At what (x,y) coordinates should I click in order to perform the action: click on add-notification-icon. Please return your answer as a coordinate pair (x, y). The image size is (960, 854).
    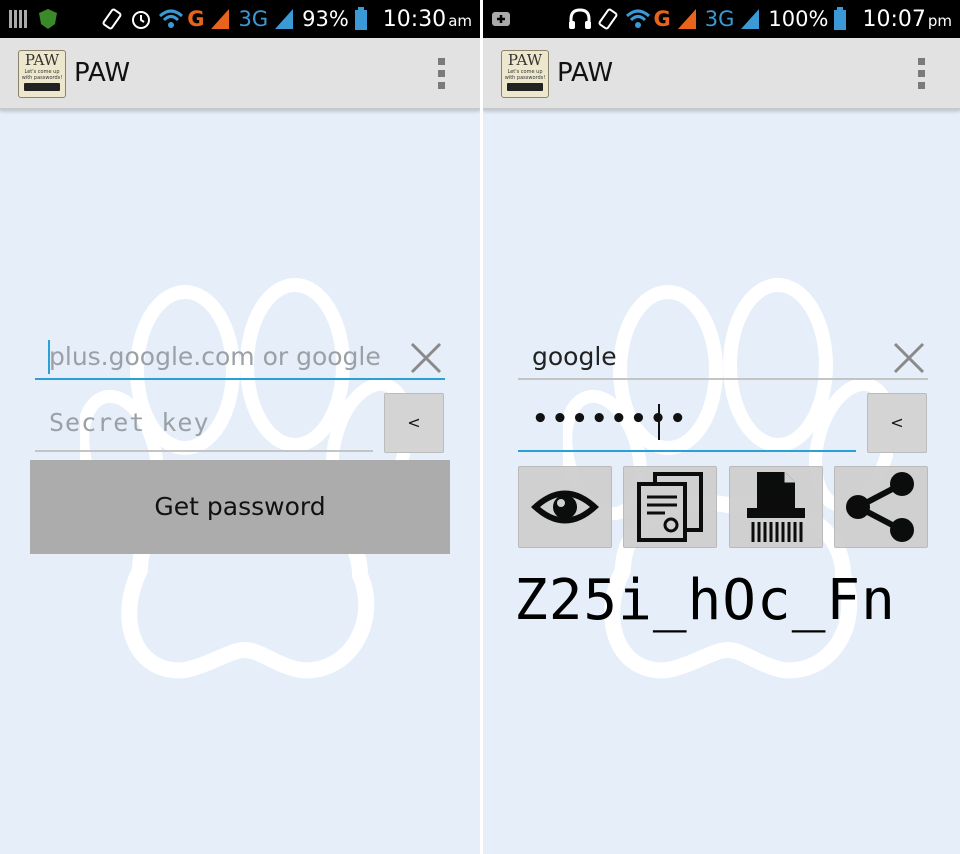
    Looking at the image, I should click on (501, 19).